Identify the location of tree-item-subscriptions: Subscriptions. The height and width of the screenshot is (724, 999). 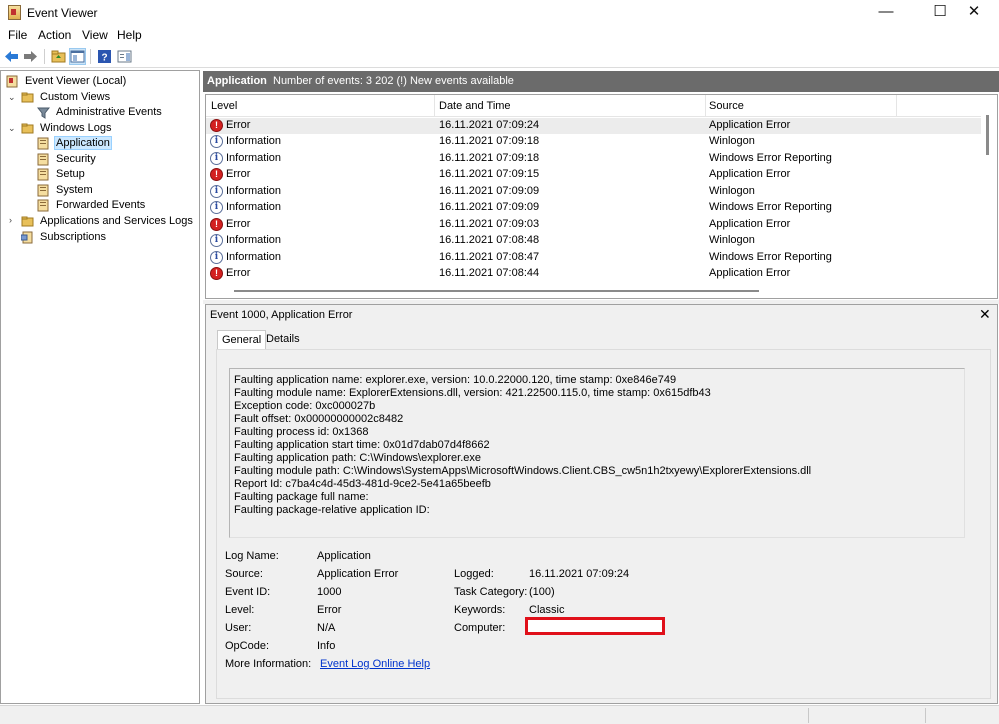
(64, 237).